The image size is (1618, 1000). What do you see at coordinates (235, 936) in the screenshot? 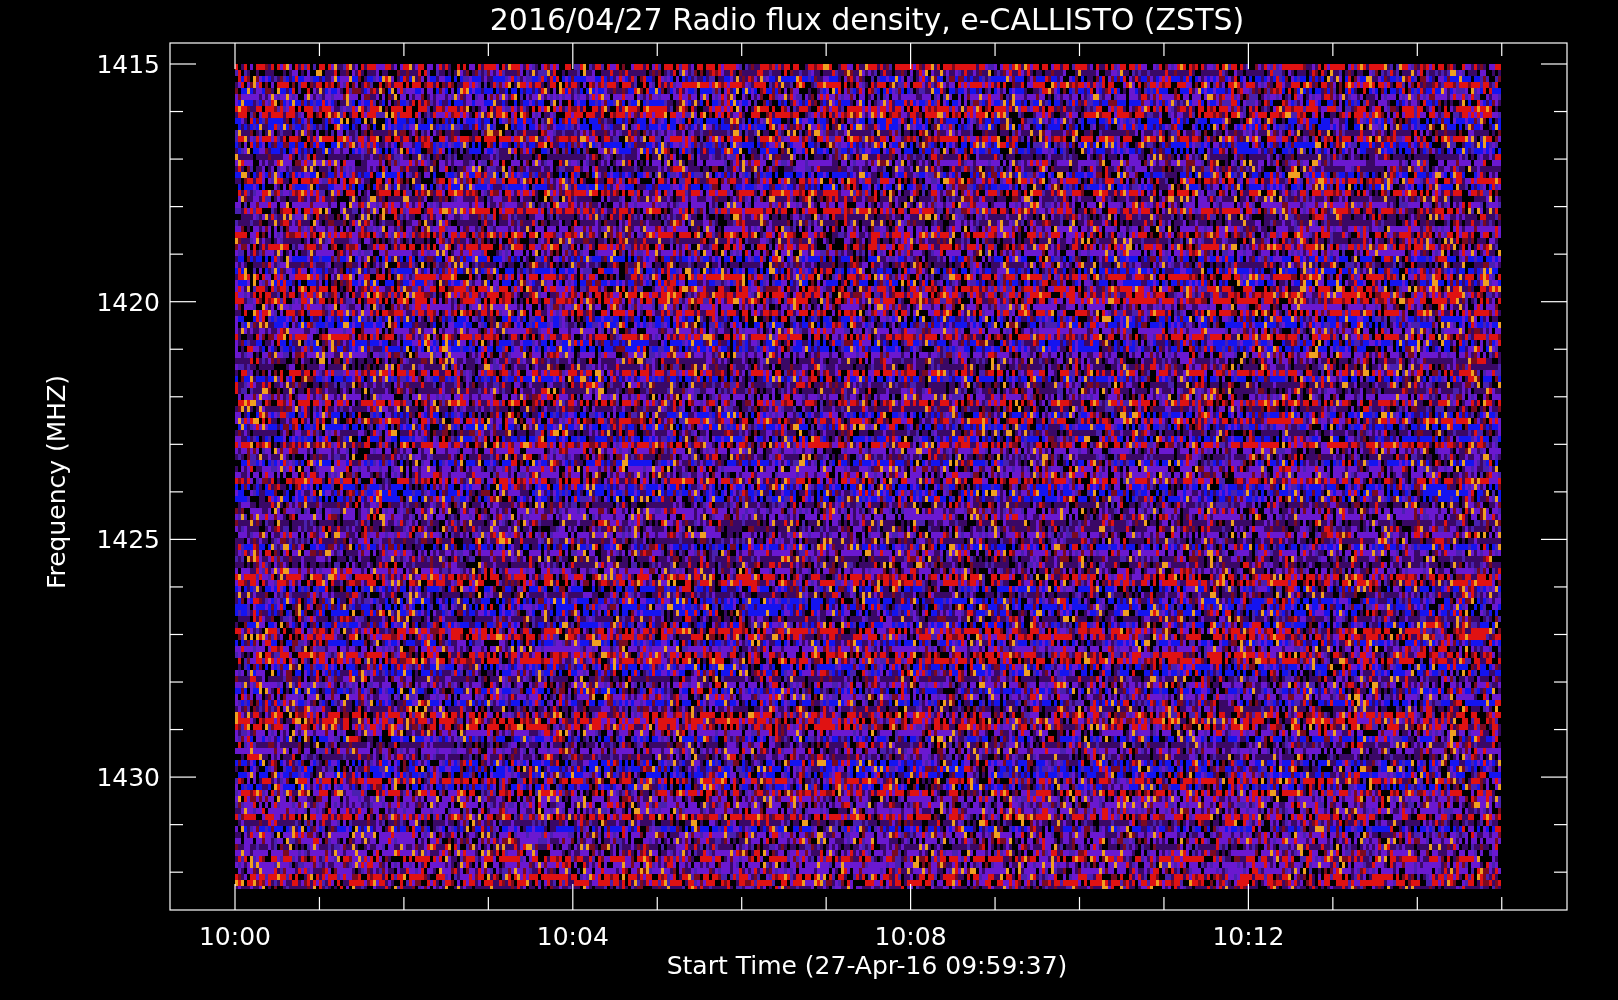
I see `x-tick-label: 10:00` at bounding box center [235, 936].